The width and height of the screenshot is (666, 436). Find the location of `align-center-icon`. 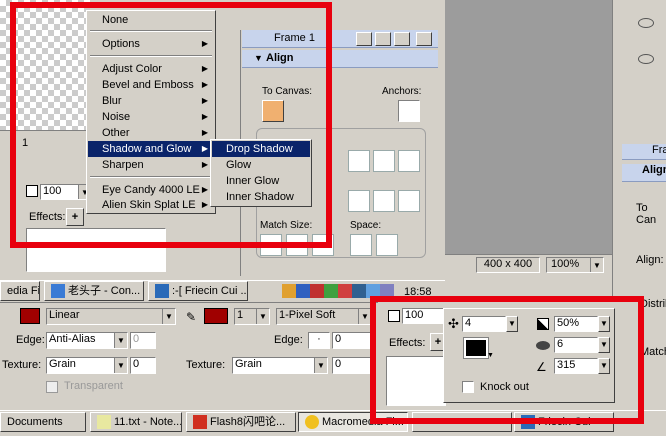

align-center-icon is located at coordinates (384, 161).